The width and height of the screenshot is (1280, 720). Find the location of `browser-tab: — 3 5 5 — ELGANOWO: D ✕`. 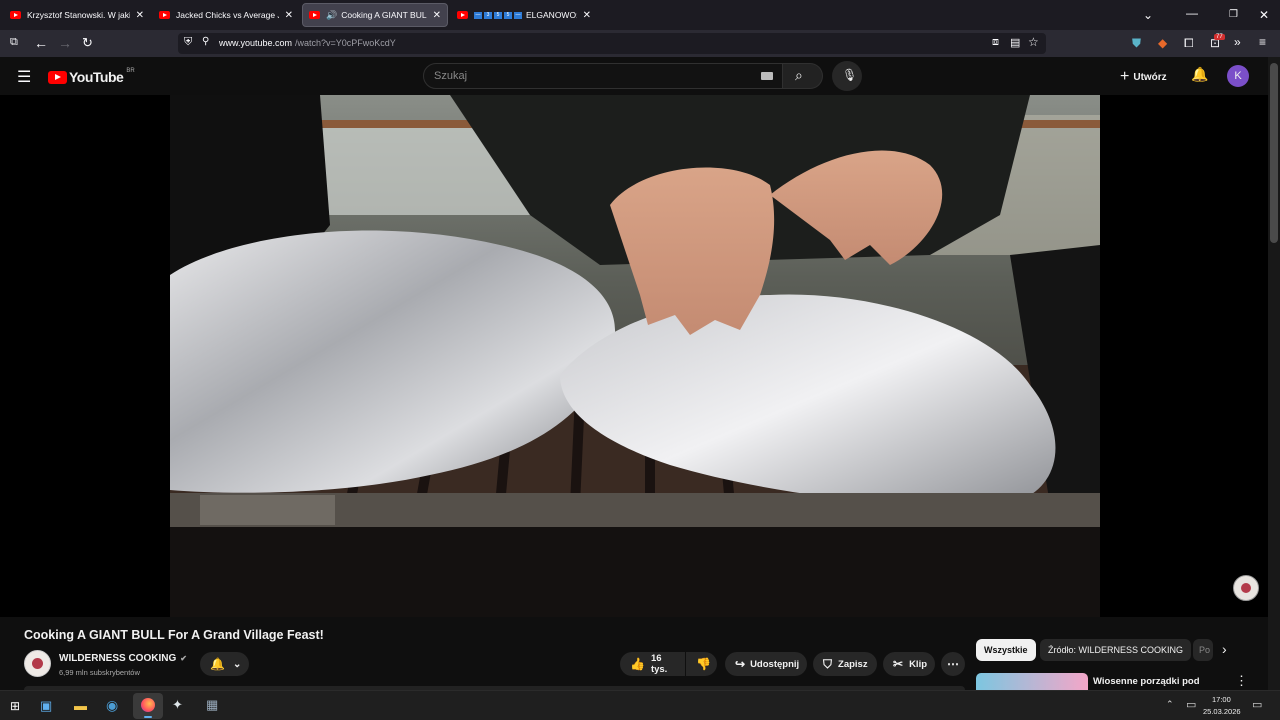

browser-tab: — 3 5 5 — ELGANOWO: D ✕ is located at coordinates (524, 15).